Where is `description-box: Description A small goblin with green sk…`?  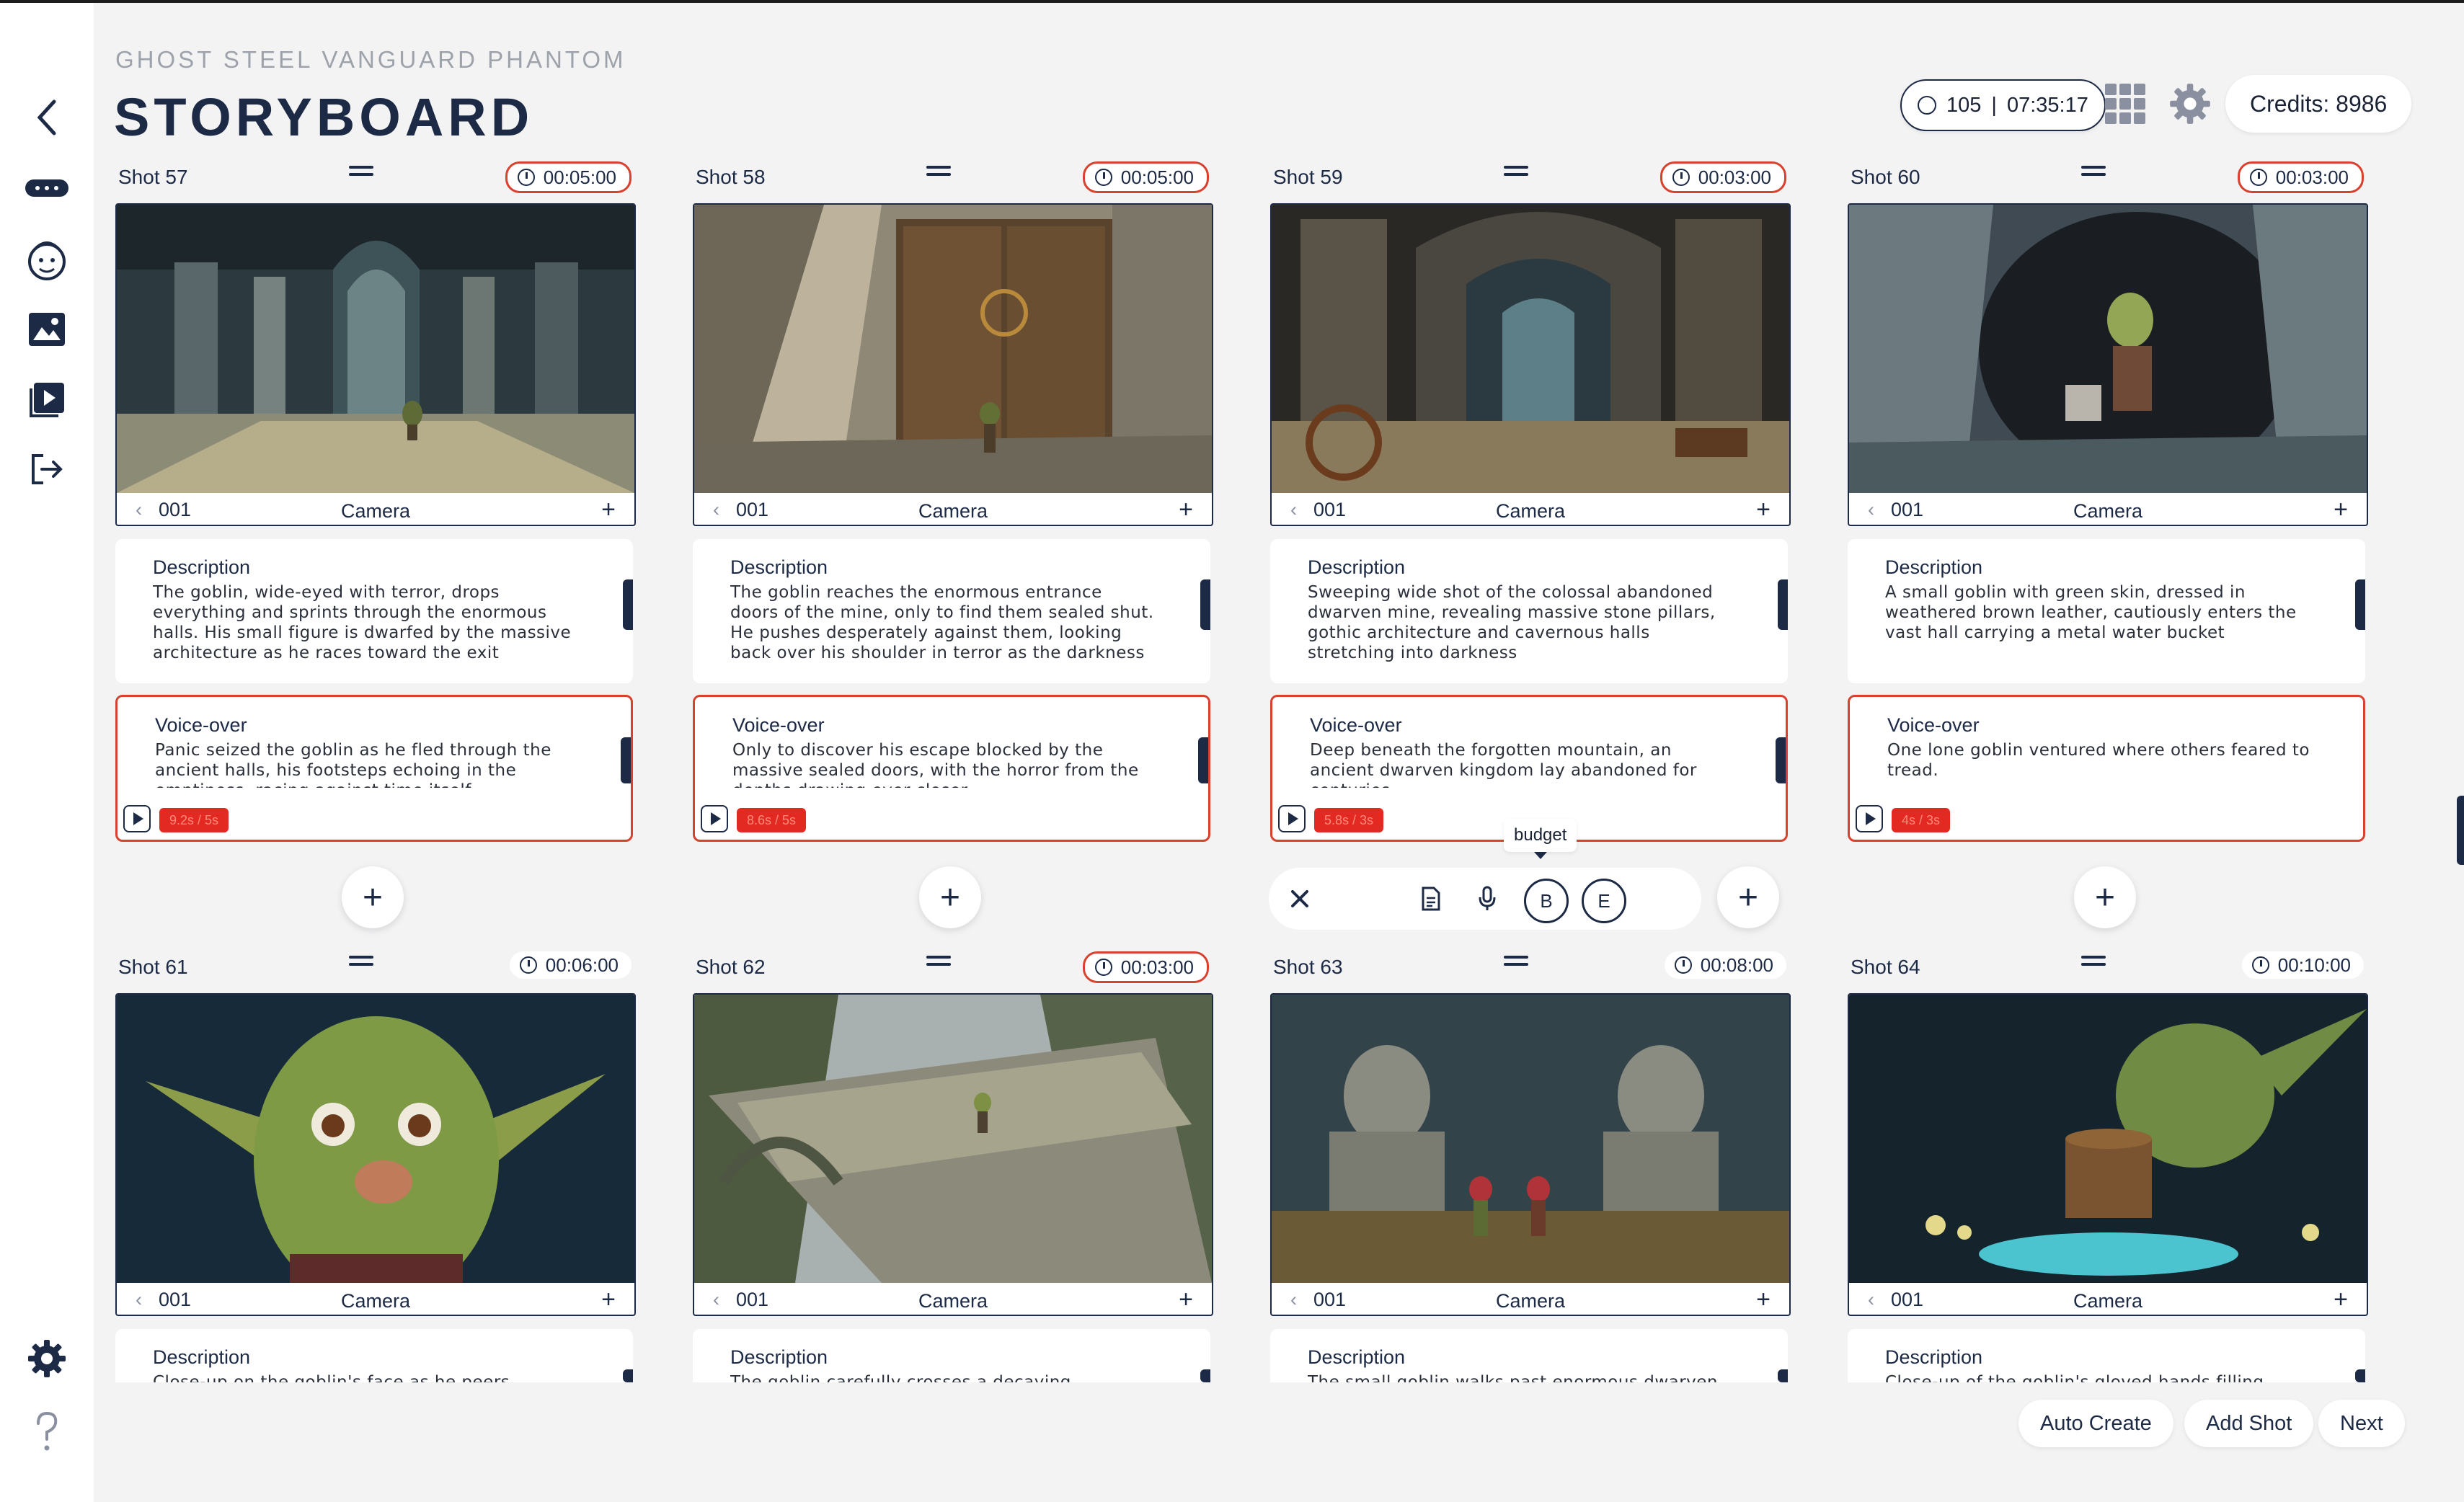 description-box: Description A small goblin with green sk… is located at coordinates (2106, 611).